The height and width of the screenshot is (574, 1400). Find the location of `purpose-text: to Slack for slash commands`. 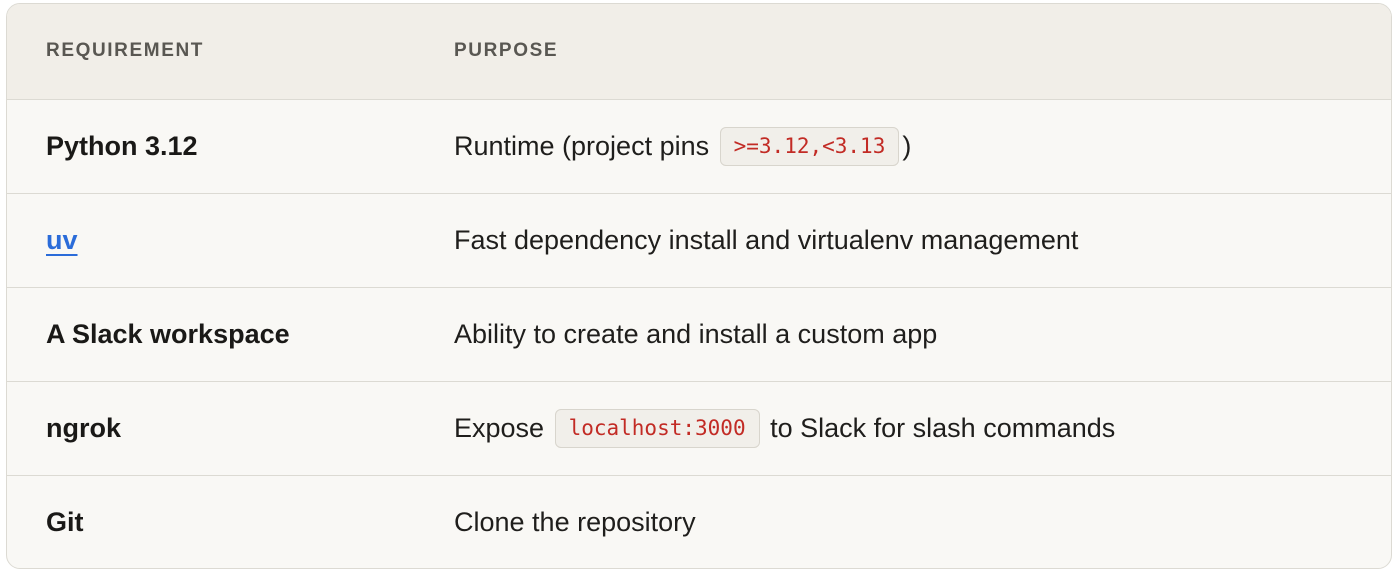

purpose-text: to Slack for slash commands is located at coordinates (943, 427).